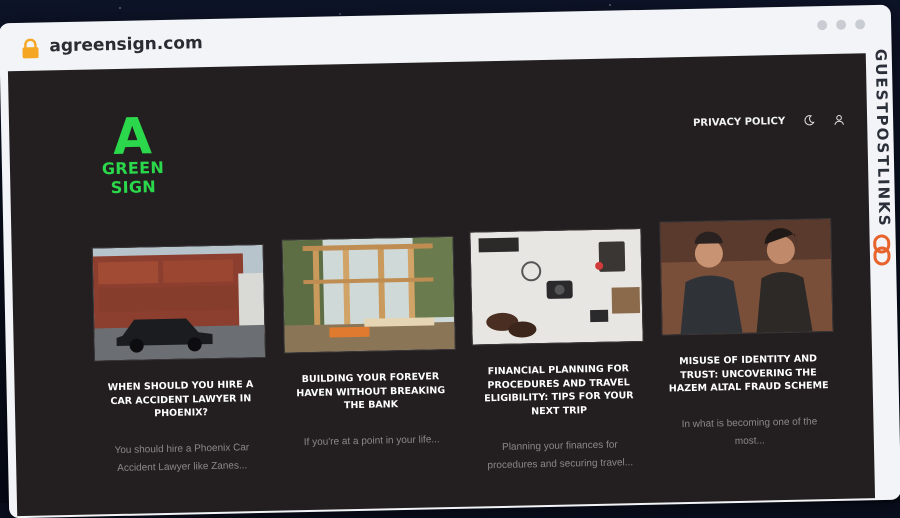  Describe the element at coordinates (739, 121) in the screenshot. I see `nav-privacy-policy: PRIVACY POLICY` at that location.